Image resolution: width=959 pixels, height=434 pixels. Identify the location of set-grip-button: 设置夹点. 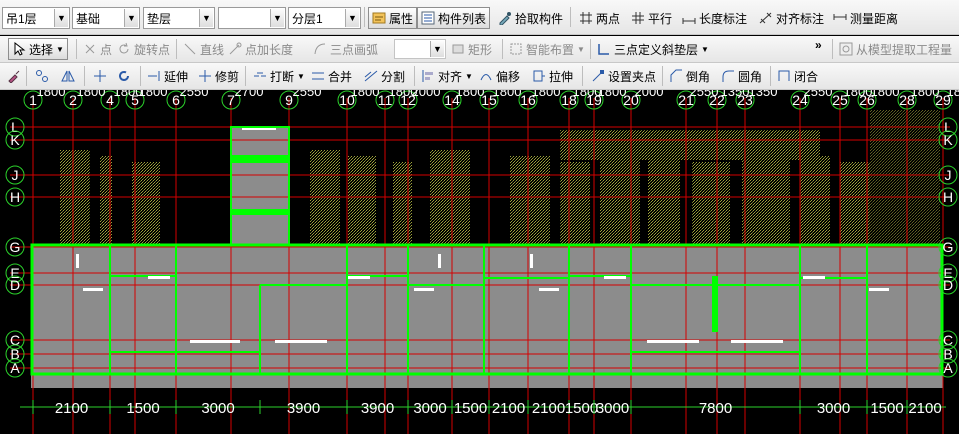
(623, 76).